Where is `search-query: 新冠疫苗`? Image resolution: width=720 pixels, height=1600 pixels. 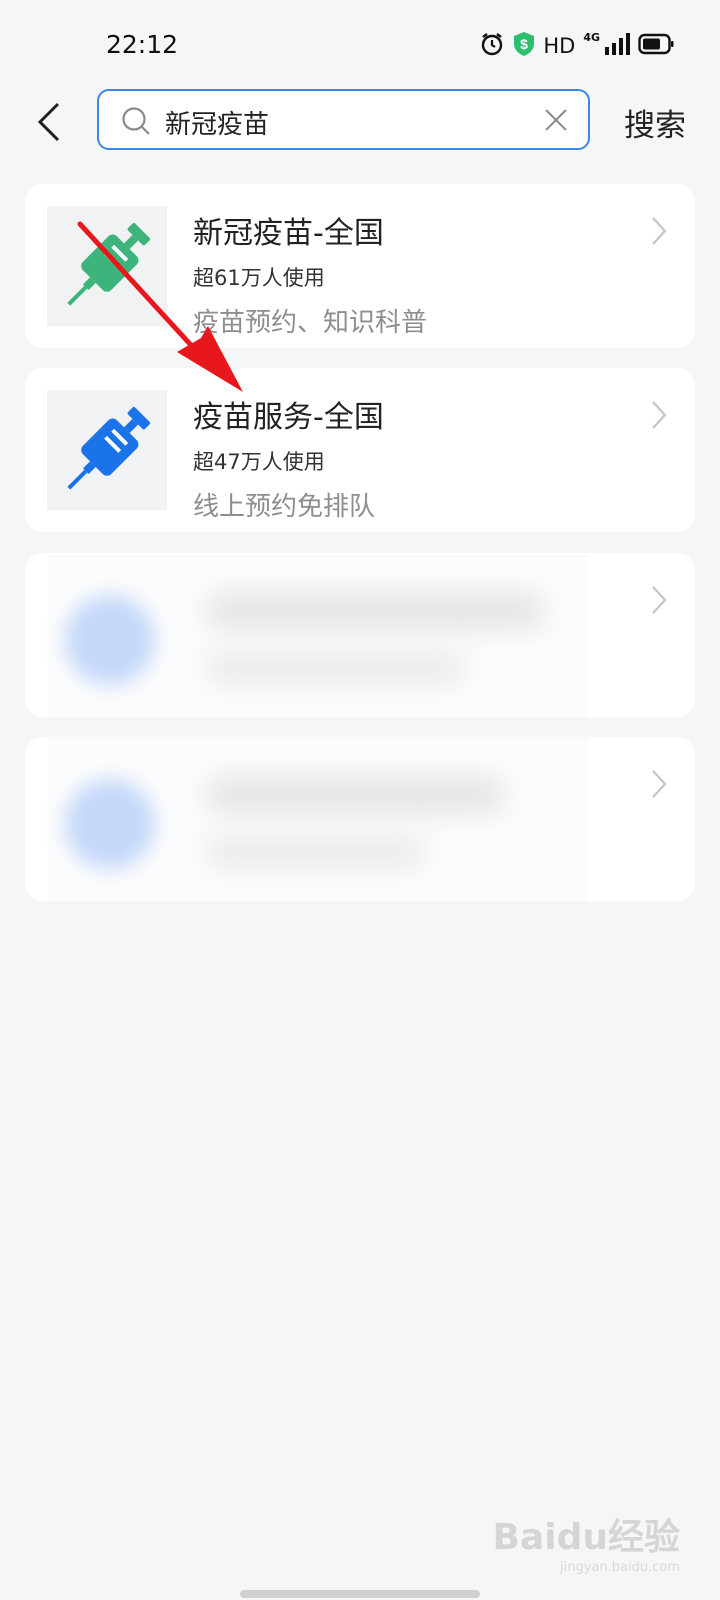
search-query: 新冠疫苗 is located at coordinates (217, 125).